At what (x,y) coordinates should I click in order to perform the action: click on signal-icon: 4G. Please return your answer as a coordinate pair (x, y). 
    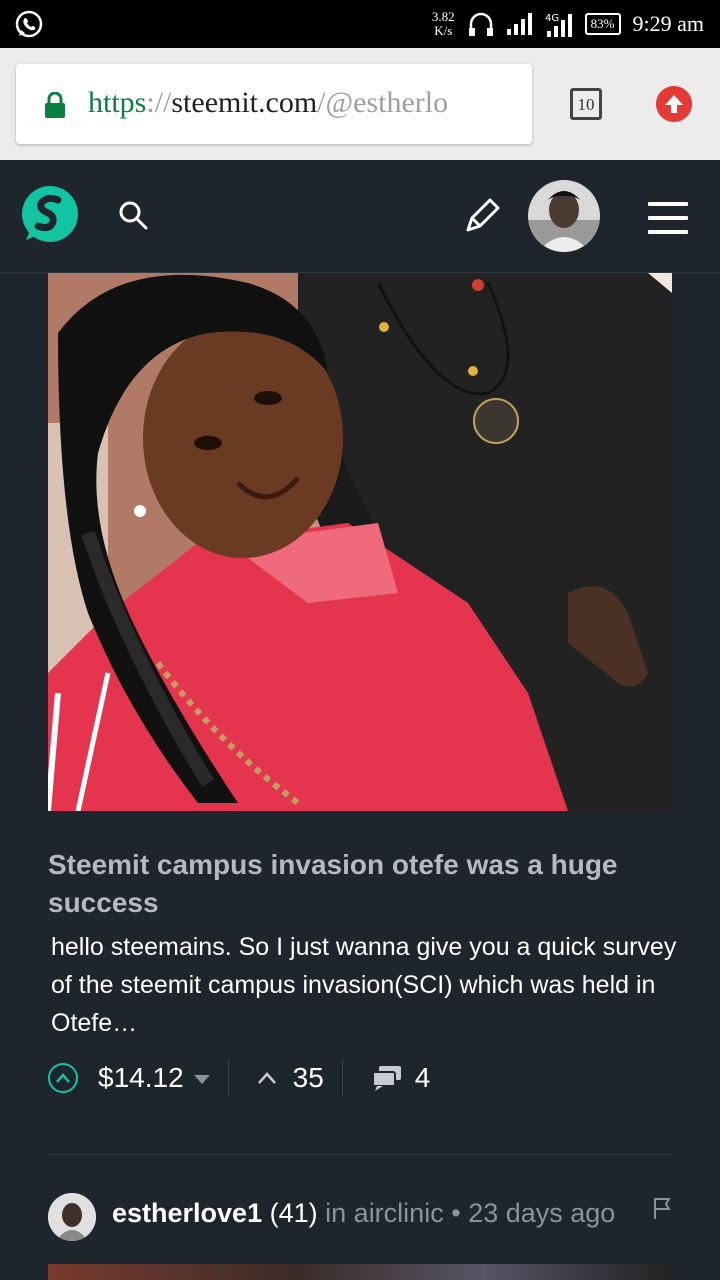
    Looking at the image, I should click on (558, 25).